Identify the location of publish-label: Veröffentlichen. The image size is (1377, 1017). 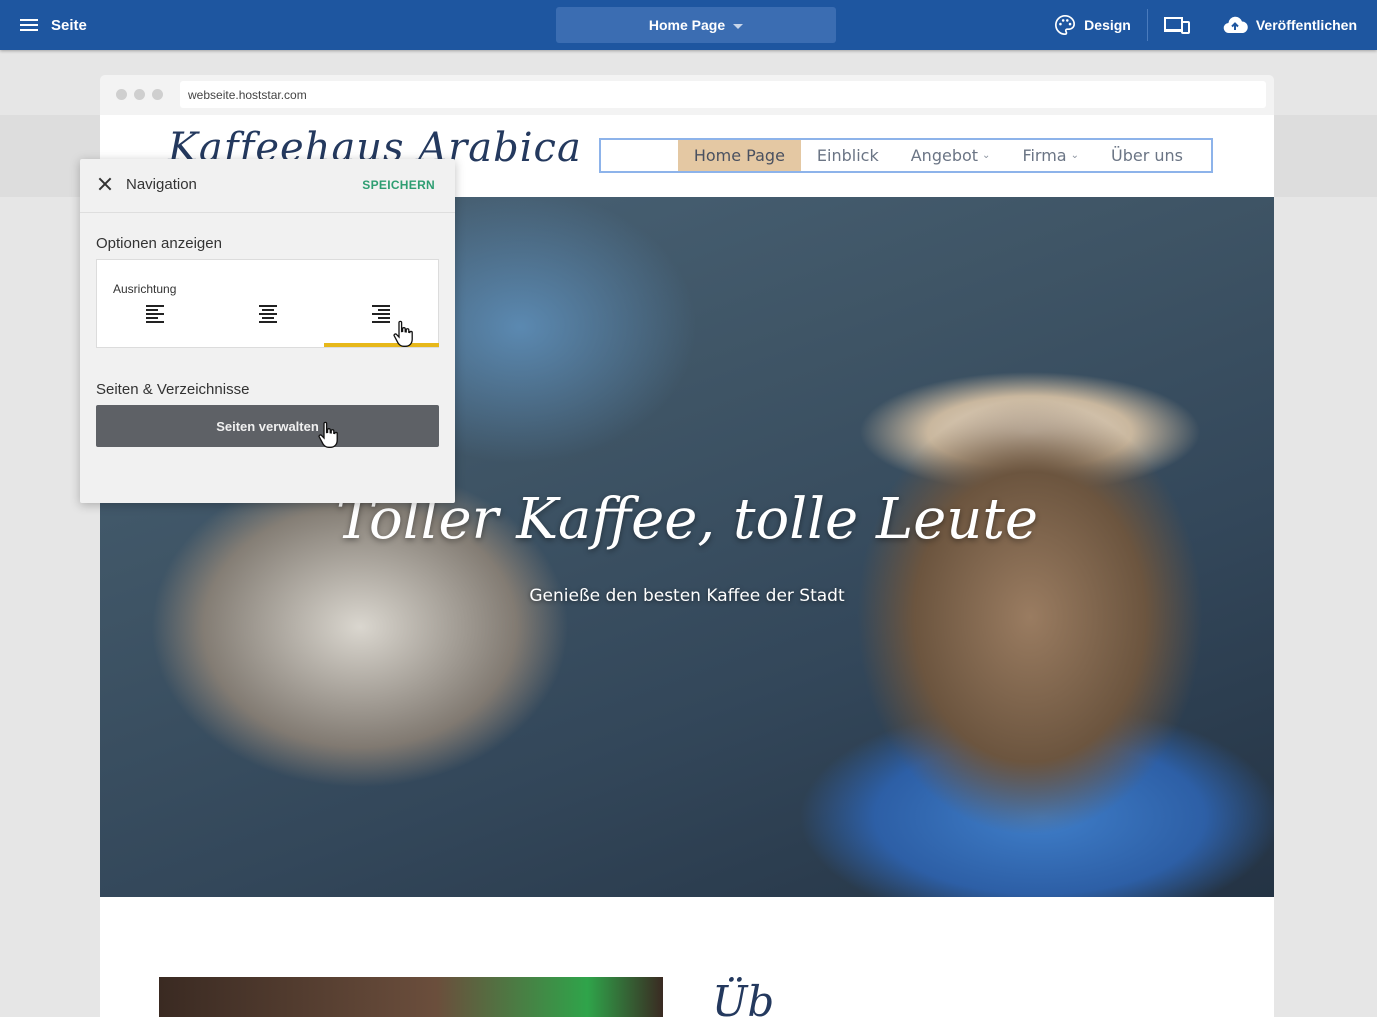
(1306, 25).